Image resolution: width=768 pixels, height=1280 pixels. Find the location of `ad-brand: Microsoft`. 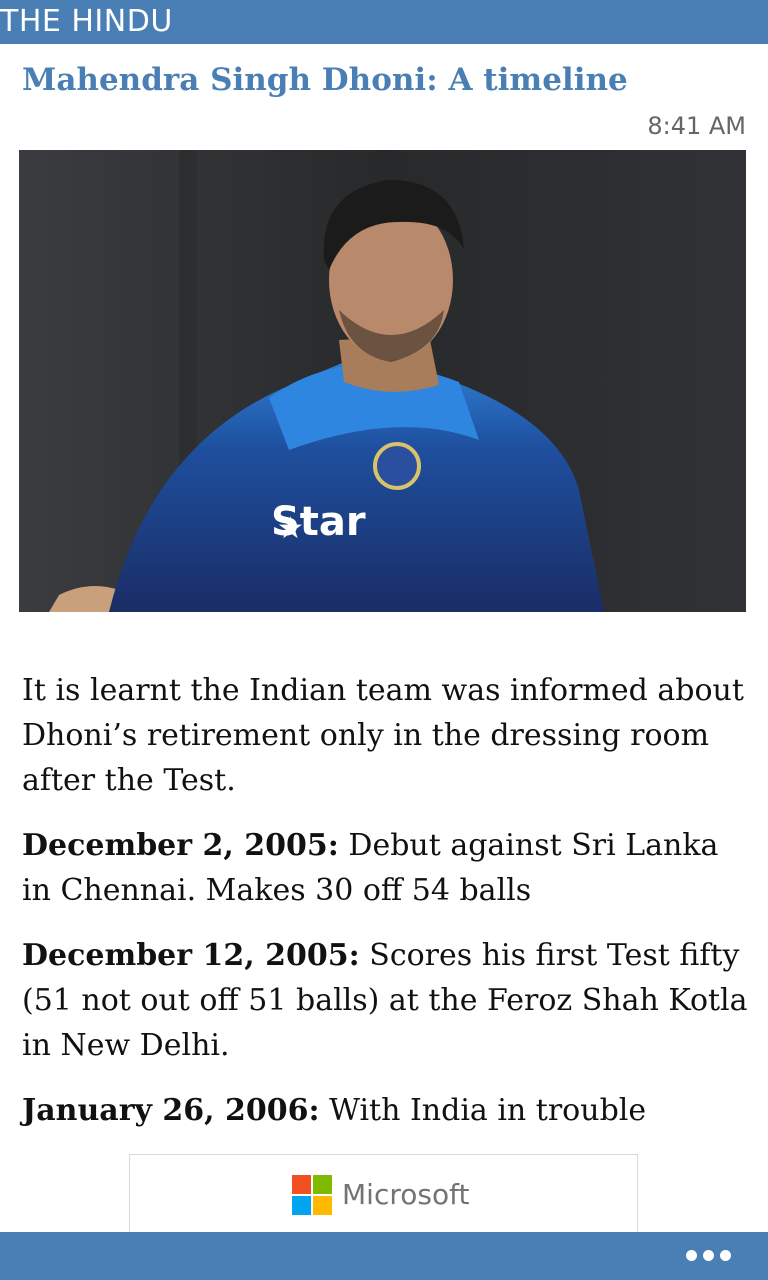

ad-brand: Microsoft is located at coordinates (406, 1194).